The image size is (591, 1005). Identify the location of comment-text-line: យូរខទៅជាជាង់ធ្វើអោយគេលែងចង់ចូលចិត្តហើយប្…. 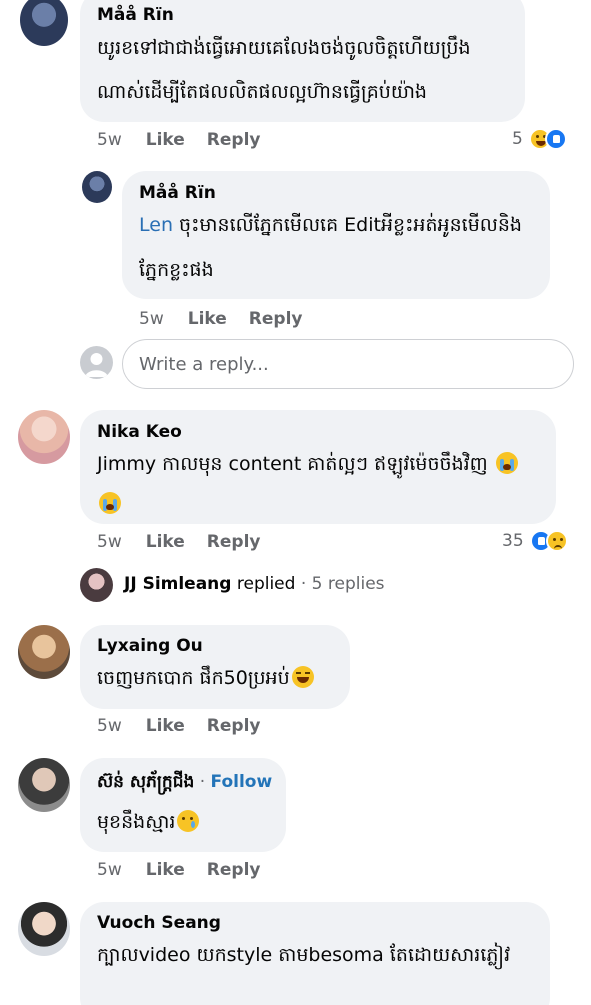
(284, 48).